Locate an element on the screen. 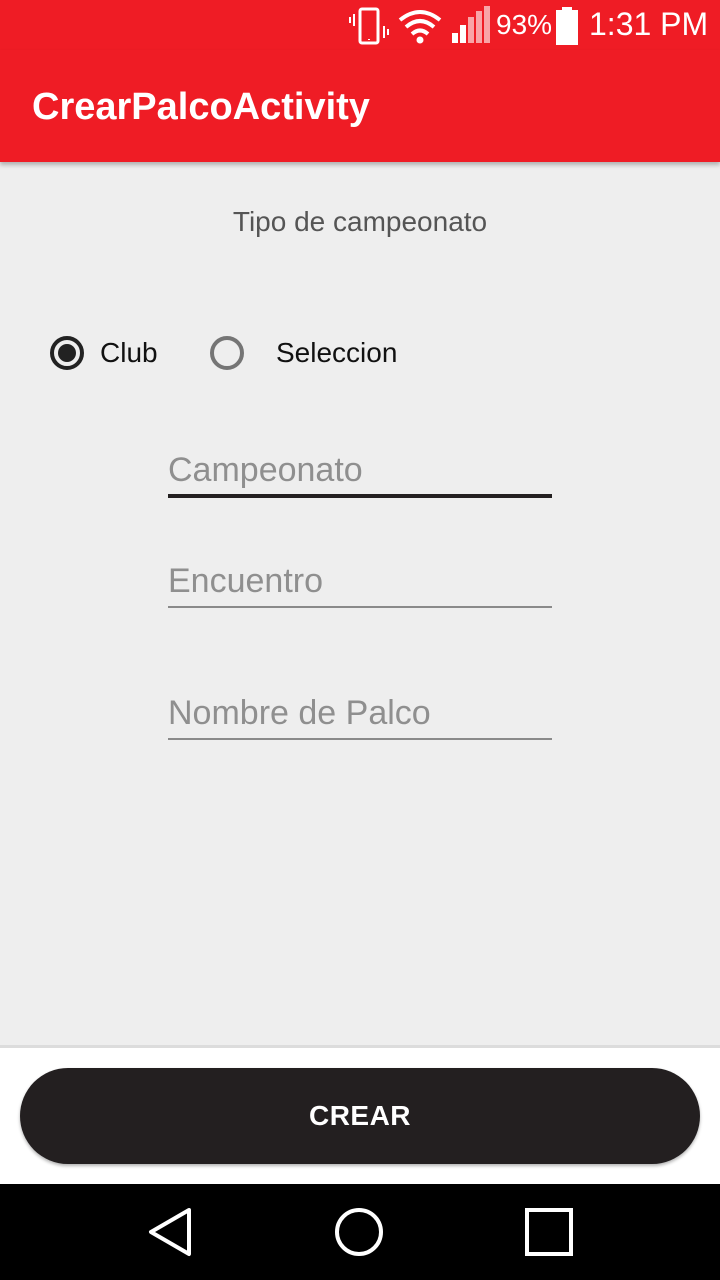 The image size is (720, 1280). status-bar: 93% 1:31 PM is located at coordinates (360, 25).